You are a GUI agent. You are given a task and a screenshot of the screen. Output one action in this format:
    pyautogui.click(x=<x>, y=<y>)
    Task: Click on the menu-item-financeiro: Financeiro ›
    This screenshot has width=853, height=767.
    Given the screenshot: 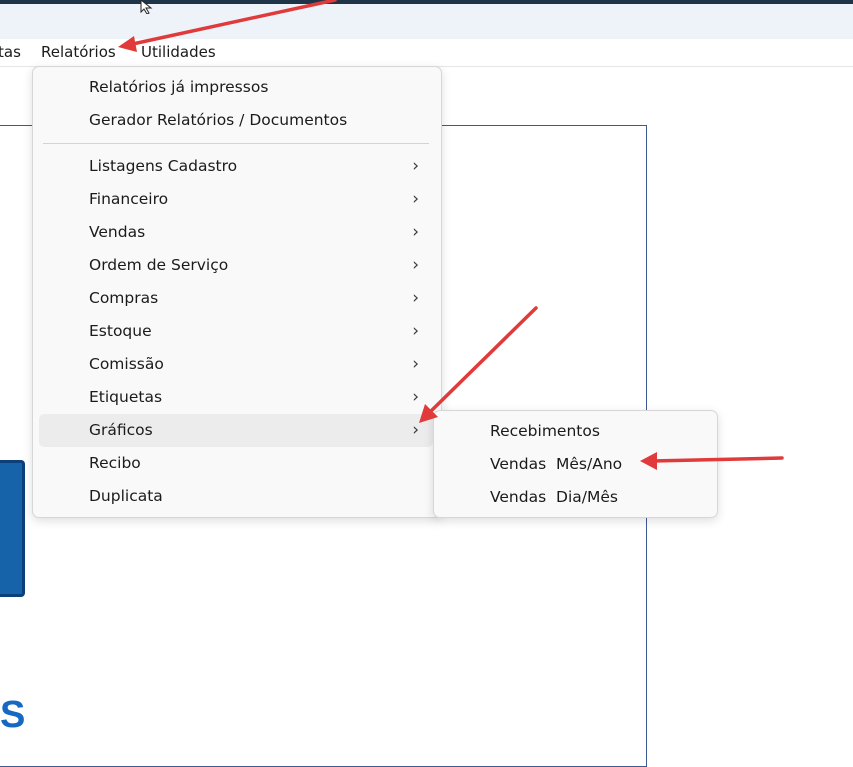 What is the action you would take?
    pyautogui.click(x=236, y=199)
    